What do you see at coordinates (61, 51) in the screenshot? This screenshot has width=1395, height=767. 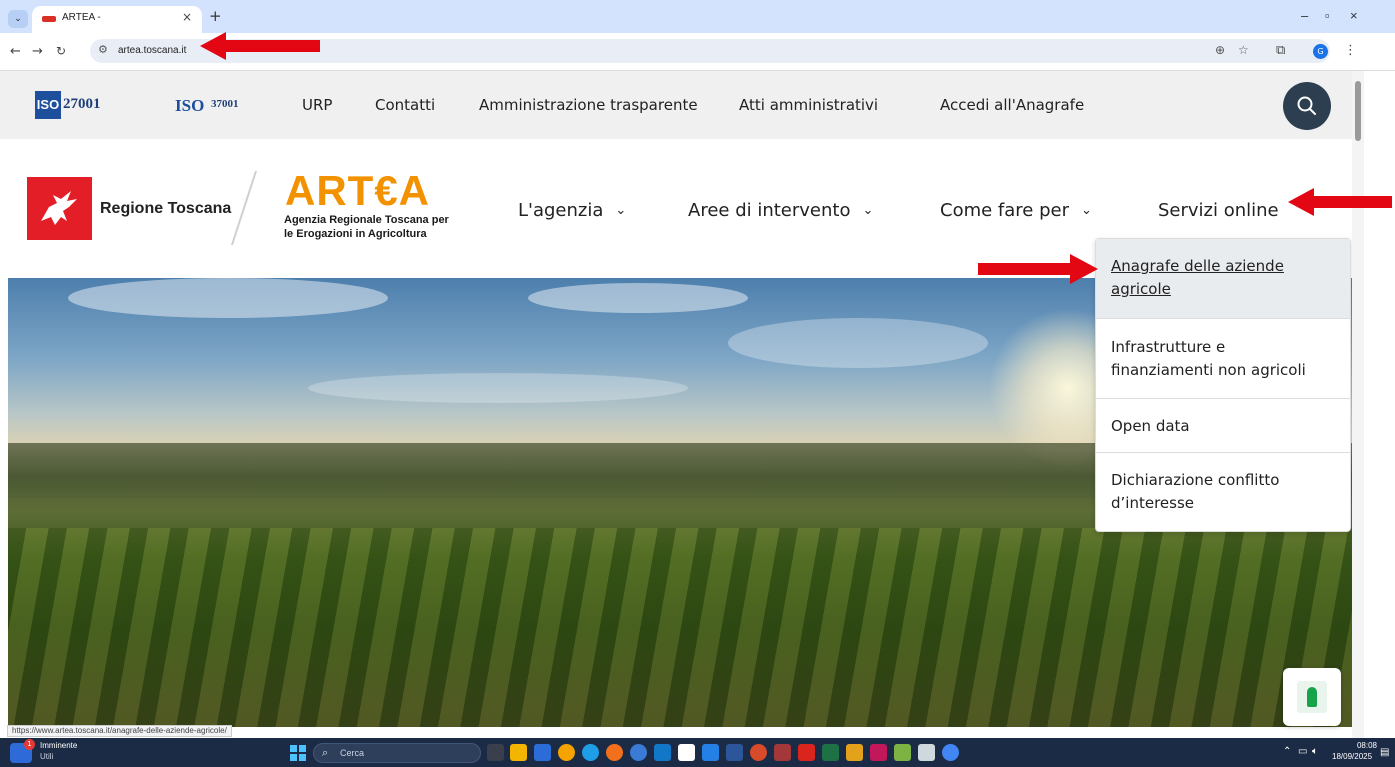 I see `reload-icon: ↻` at bounding box center [61, 51].